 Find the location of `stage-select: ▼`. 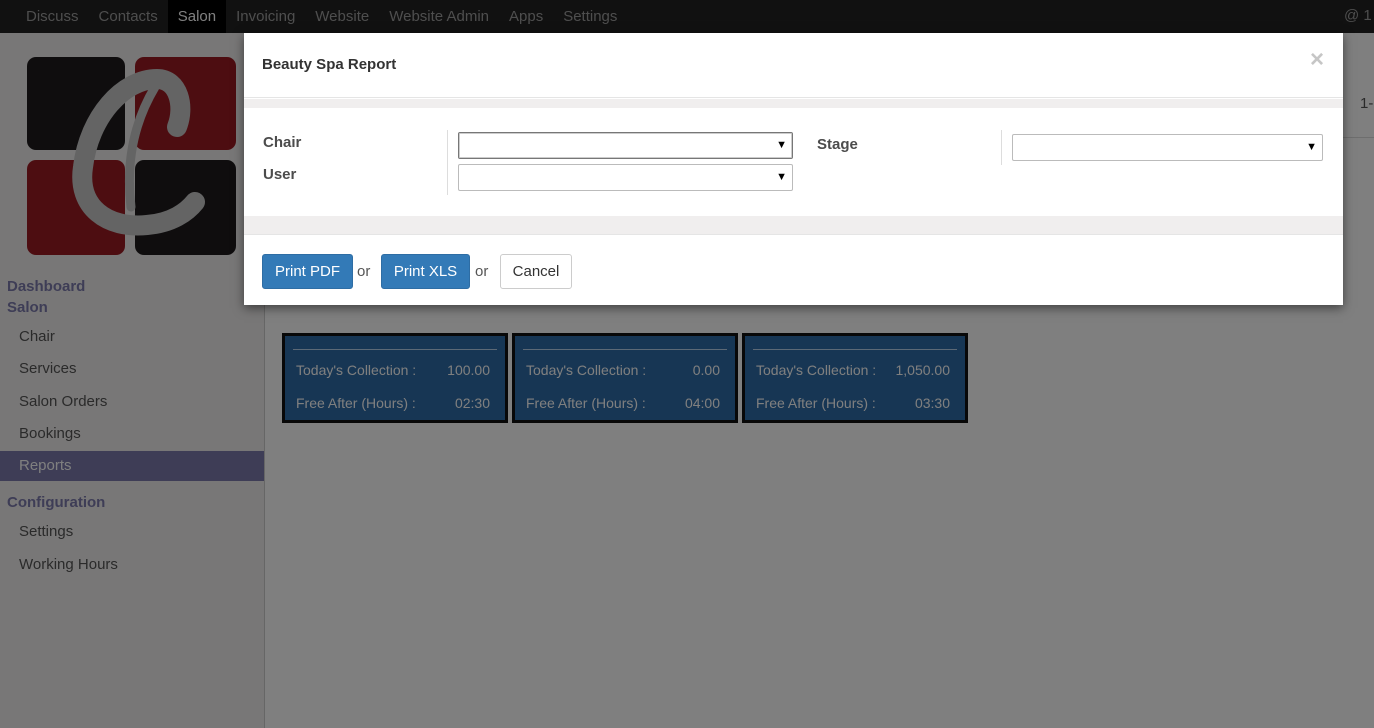

stage-select: ▼ is located at coordinates (1167, 147).